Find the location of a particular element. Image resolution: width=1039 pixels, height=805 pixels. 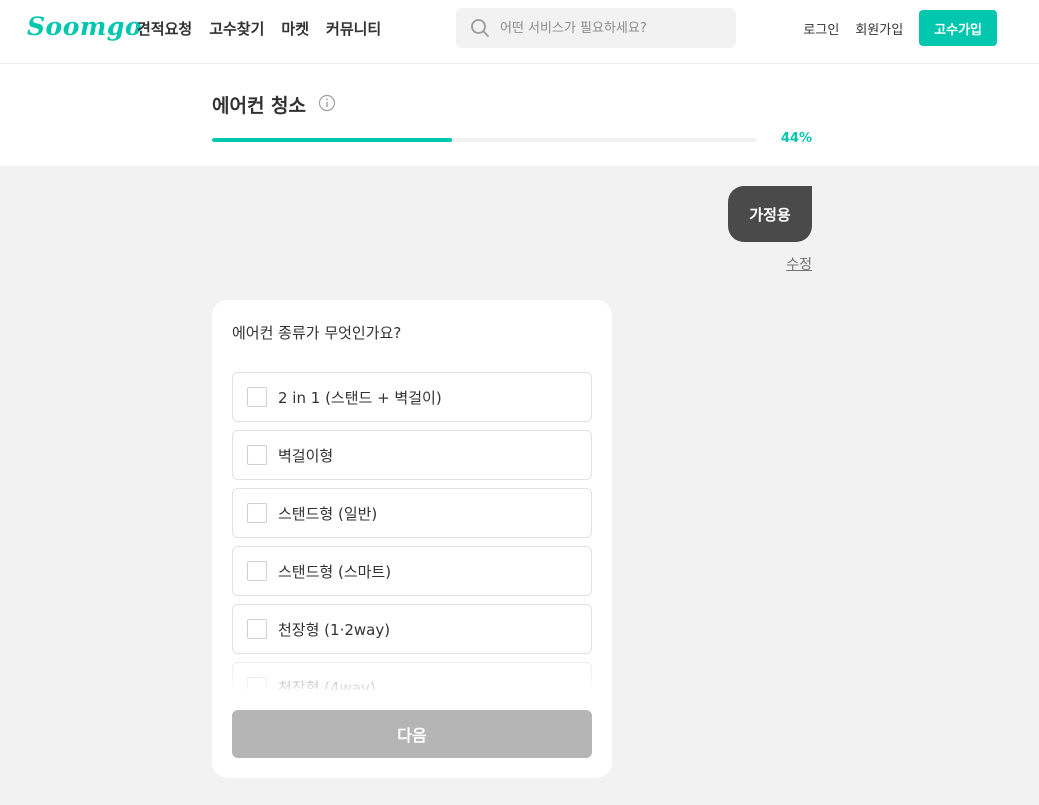

search-box is located at coordinates (596, 28).